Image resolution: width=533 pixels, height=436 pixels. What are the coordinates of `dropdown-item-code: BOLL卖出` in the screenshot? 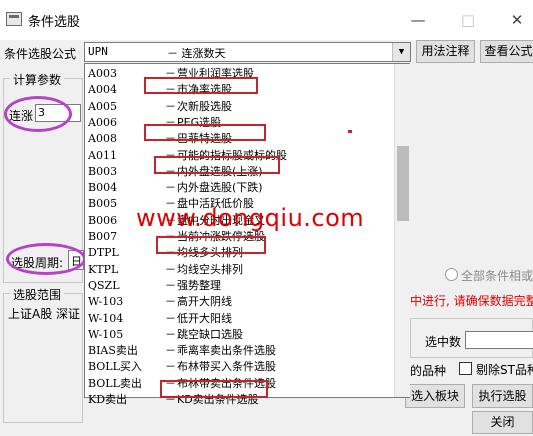 It's located at (115, 383).